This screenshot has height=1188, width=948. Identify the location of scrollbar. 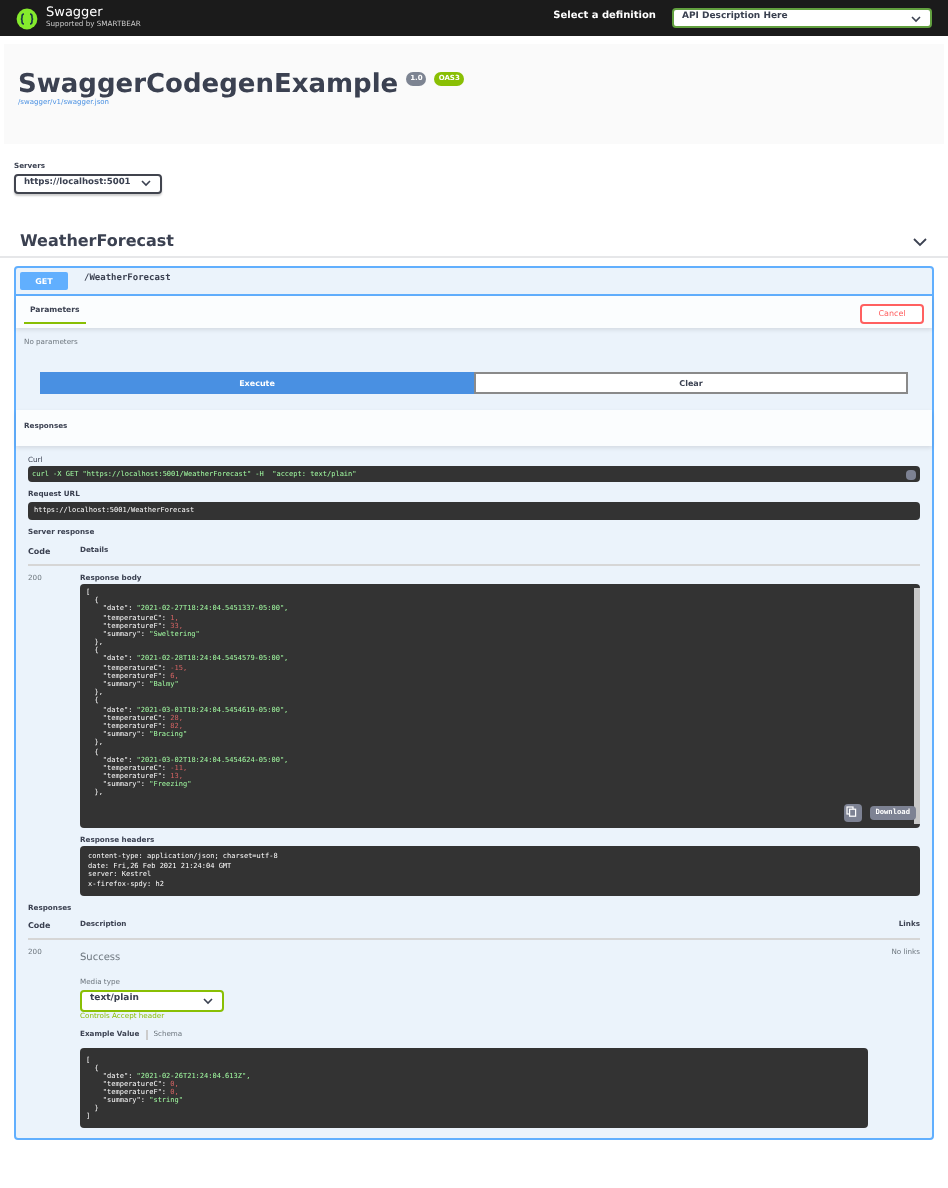
(917, 705).